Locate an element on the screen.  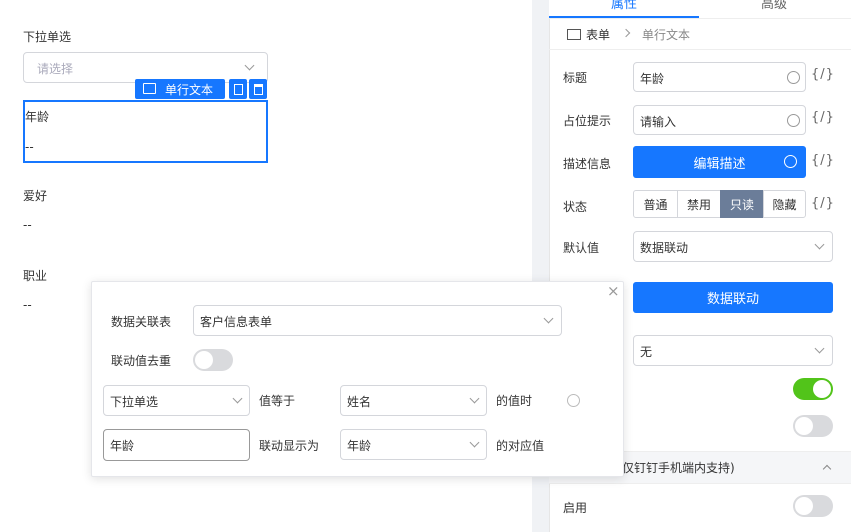
data-linkage-button: 数据联动 is located at coordinates (733, 297).